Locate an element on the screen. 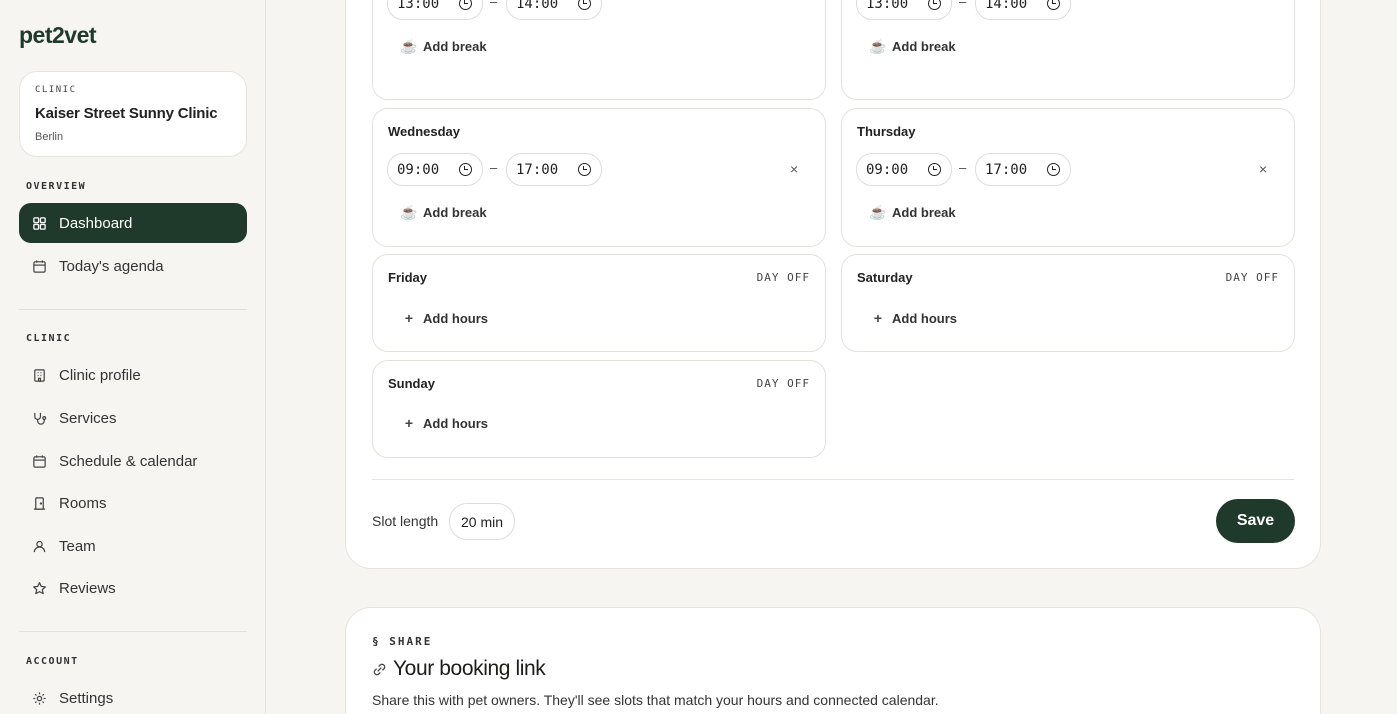 This screenshot has width=1397, height=714. day-card-thursday: Thursday 09:00 – 17:00 × ☕ Add break is located at coordinates (1068, 177).